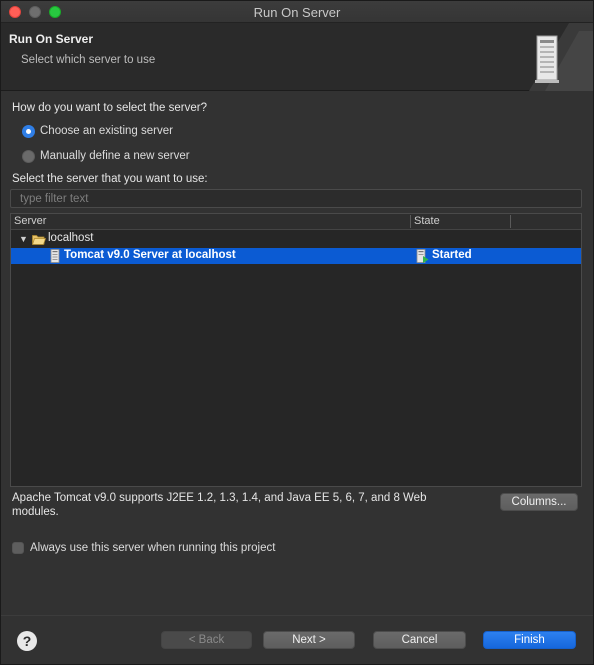  What do you see at coordinates (296, 198) in the screenshot?
I see `filter-input` at bounding box center [296, 198].